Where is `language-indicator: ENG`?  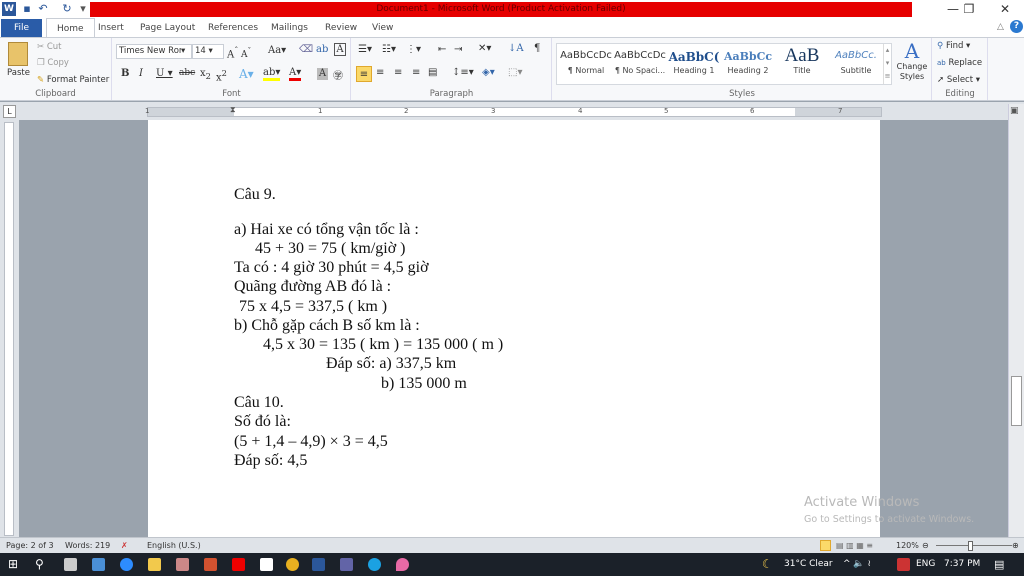
language-indicator: ENG is located at coordinates (925, 564).